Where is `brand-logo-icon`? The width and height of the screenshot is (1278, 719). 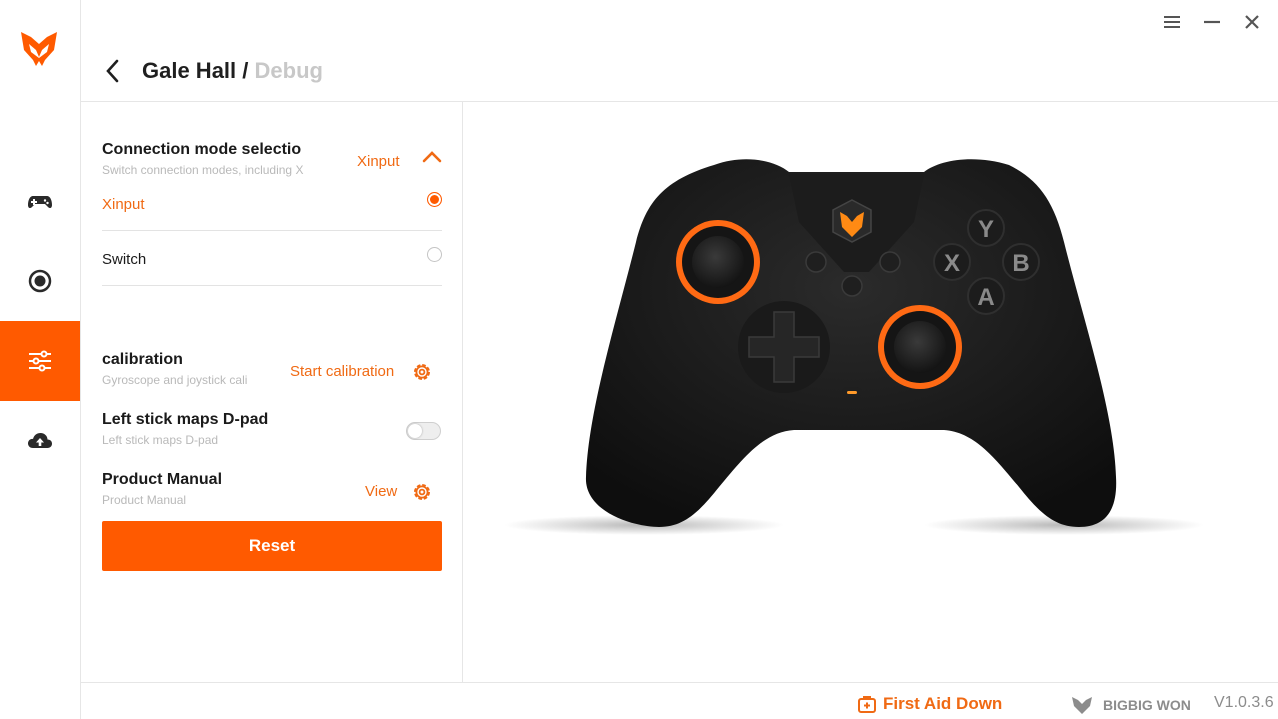 brand-logo-icon is located at coordinates (1082, 705).